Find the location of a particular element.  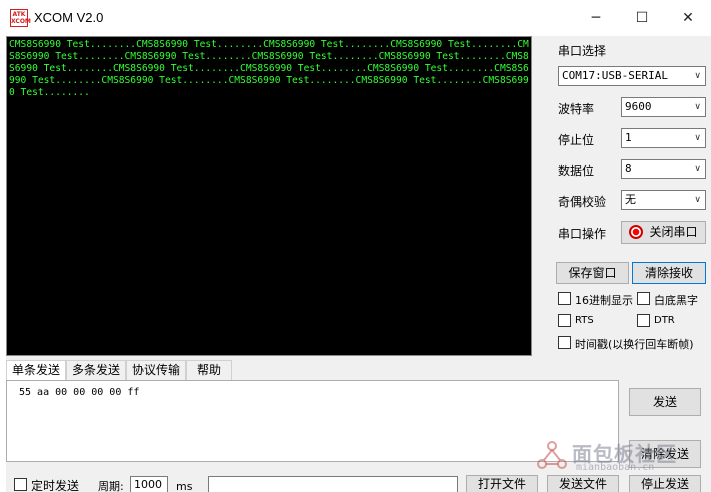

dtr-label: DTR is located at coordinates (664, 320).